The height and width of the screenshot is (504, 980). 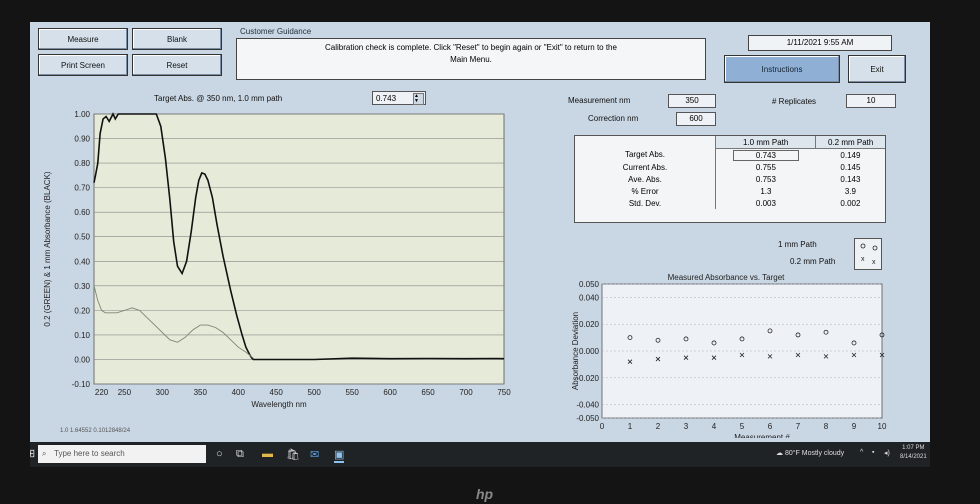 What do you see at coordinates (315, 392) in the screenshot?
I see `x-tick-label: 500` at bounding box center [315, 392].